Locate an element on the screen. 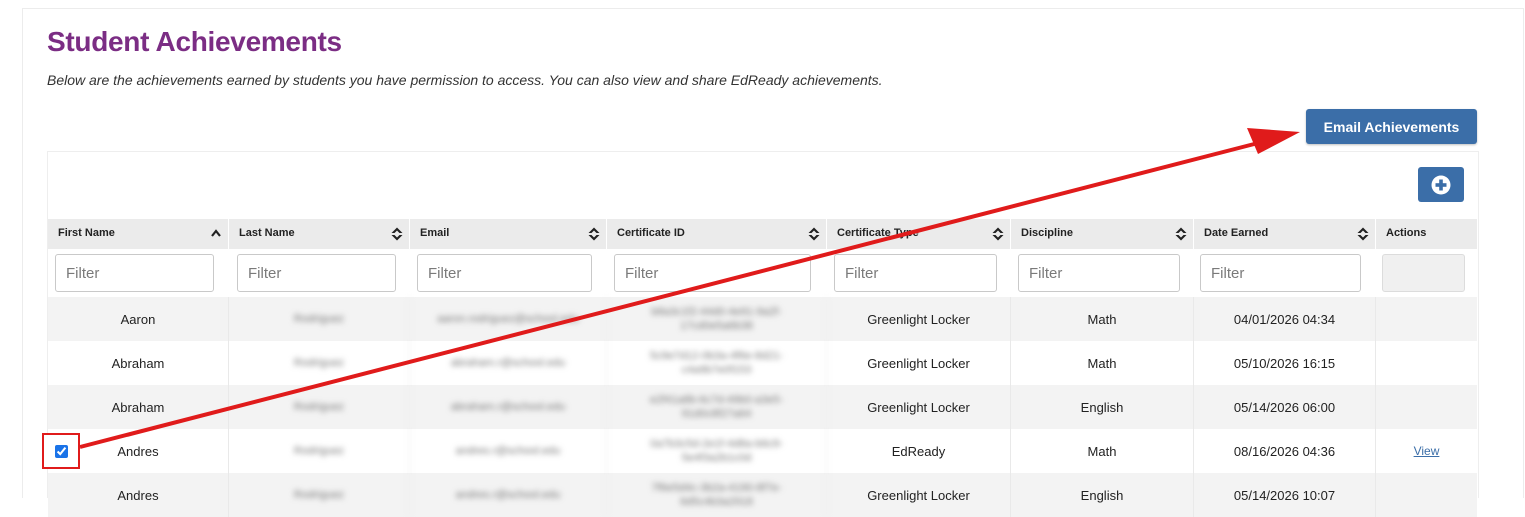 The image size is (1525, 517). certificate-type-cell: EdReady is located at coordinates (919, 451).